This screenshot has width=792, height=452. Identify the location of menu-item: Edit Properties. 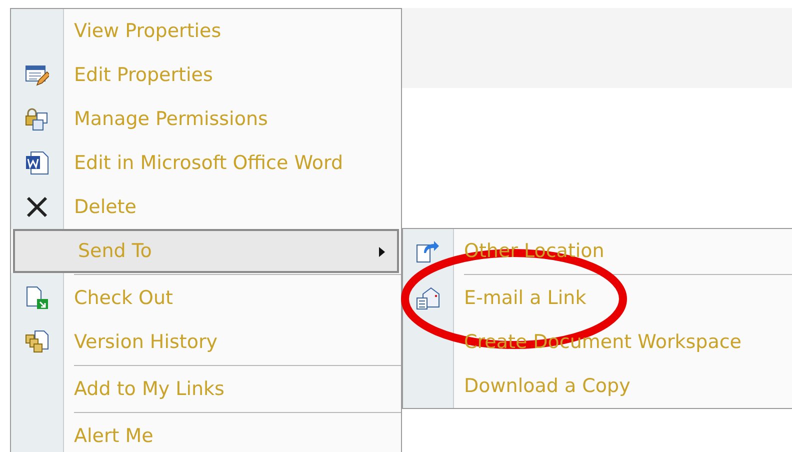
(206, 75).